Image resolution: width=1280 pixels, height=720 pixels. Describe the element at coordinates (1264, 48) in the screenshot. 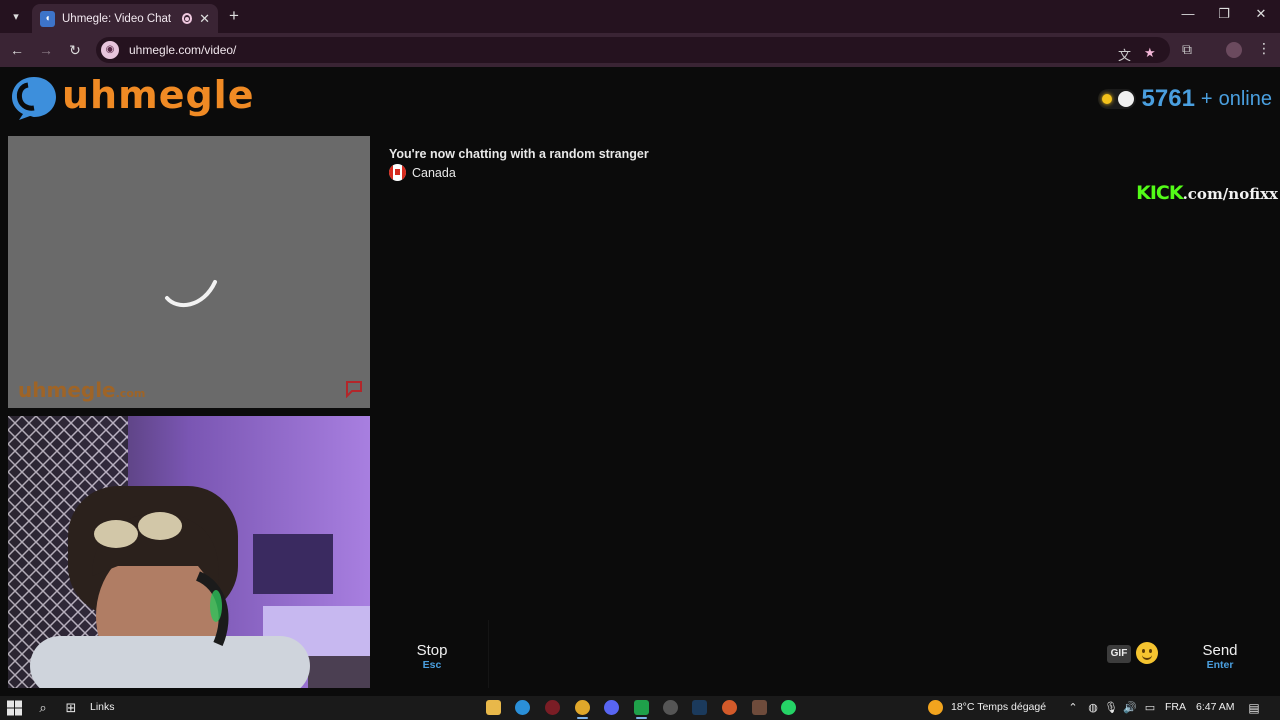

I see `browser-menu-icon: ⋮` at that location.